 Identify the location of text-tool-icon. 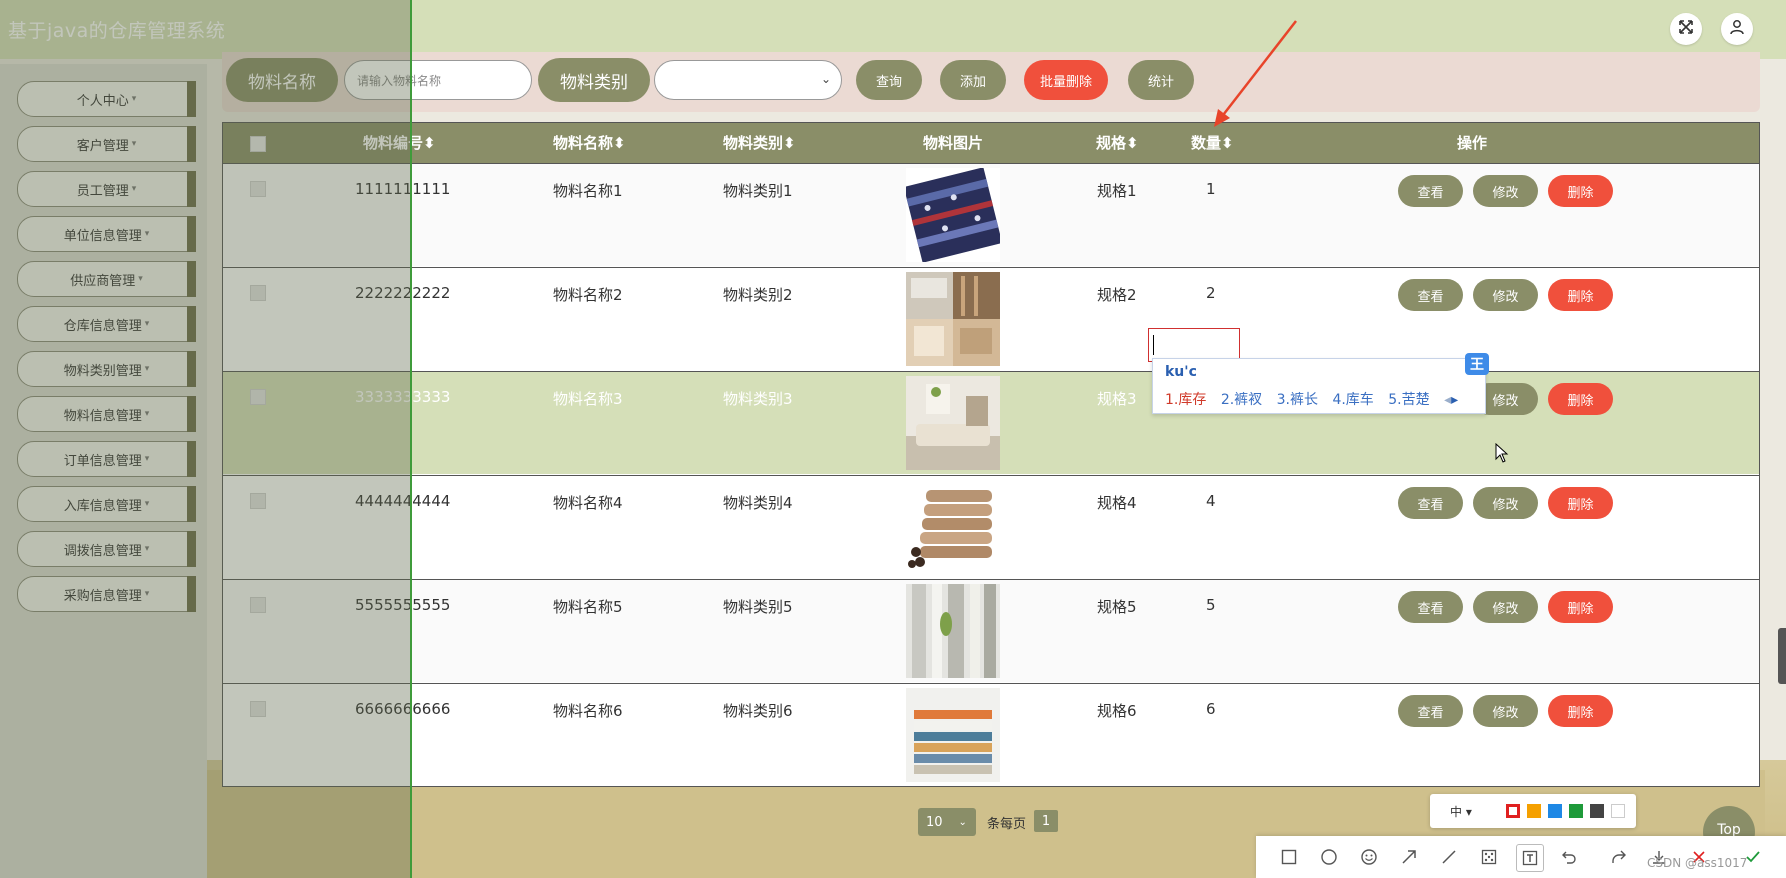
(1530, 858).